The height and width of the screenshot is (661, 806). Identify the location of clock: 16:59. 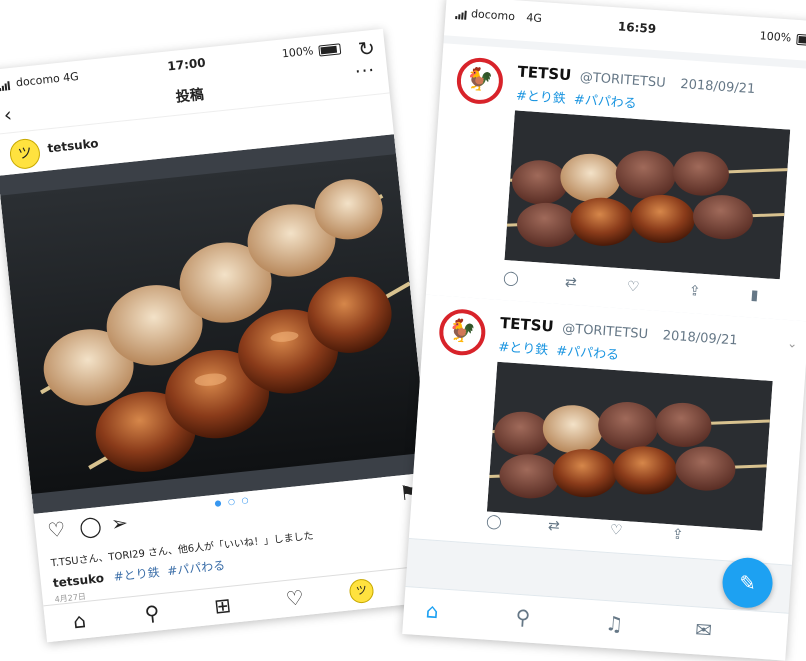
(637, 28).